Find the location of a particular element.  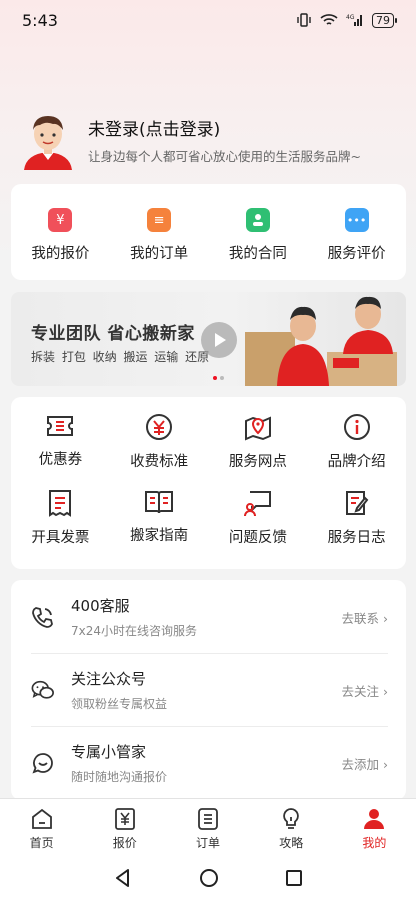

play-video-icon is located at coordinates (219, 340).